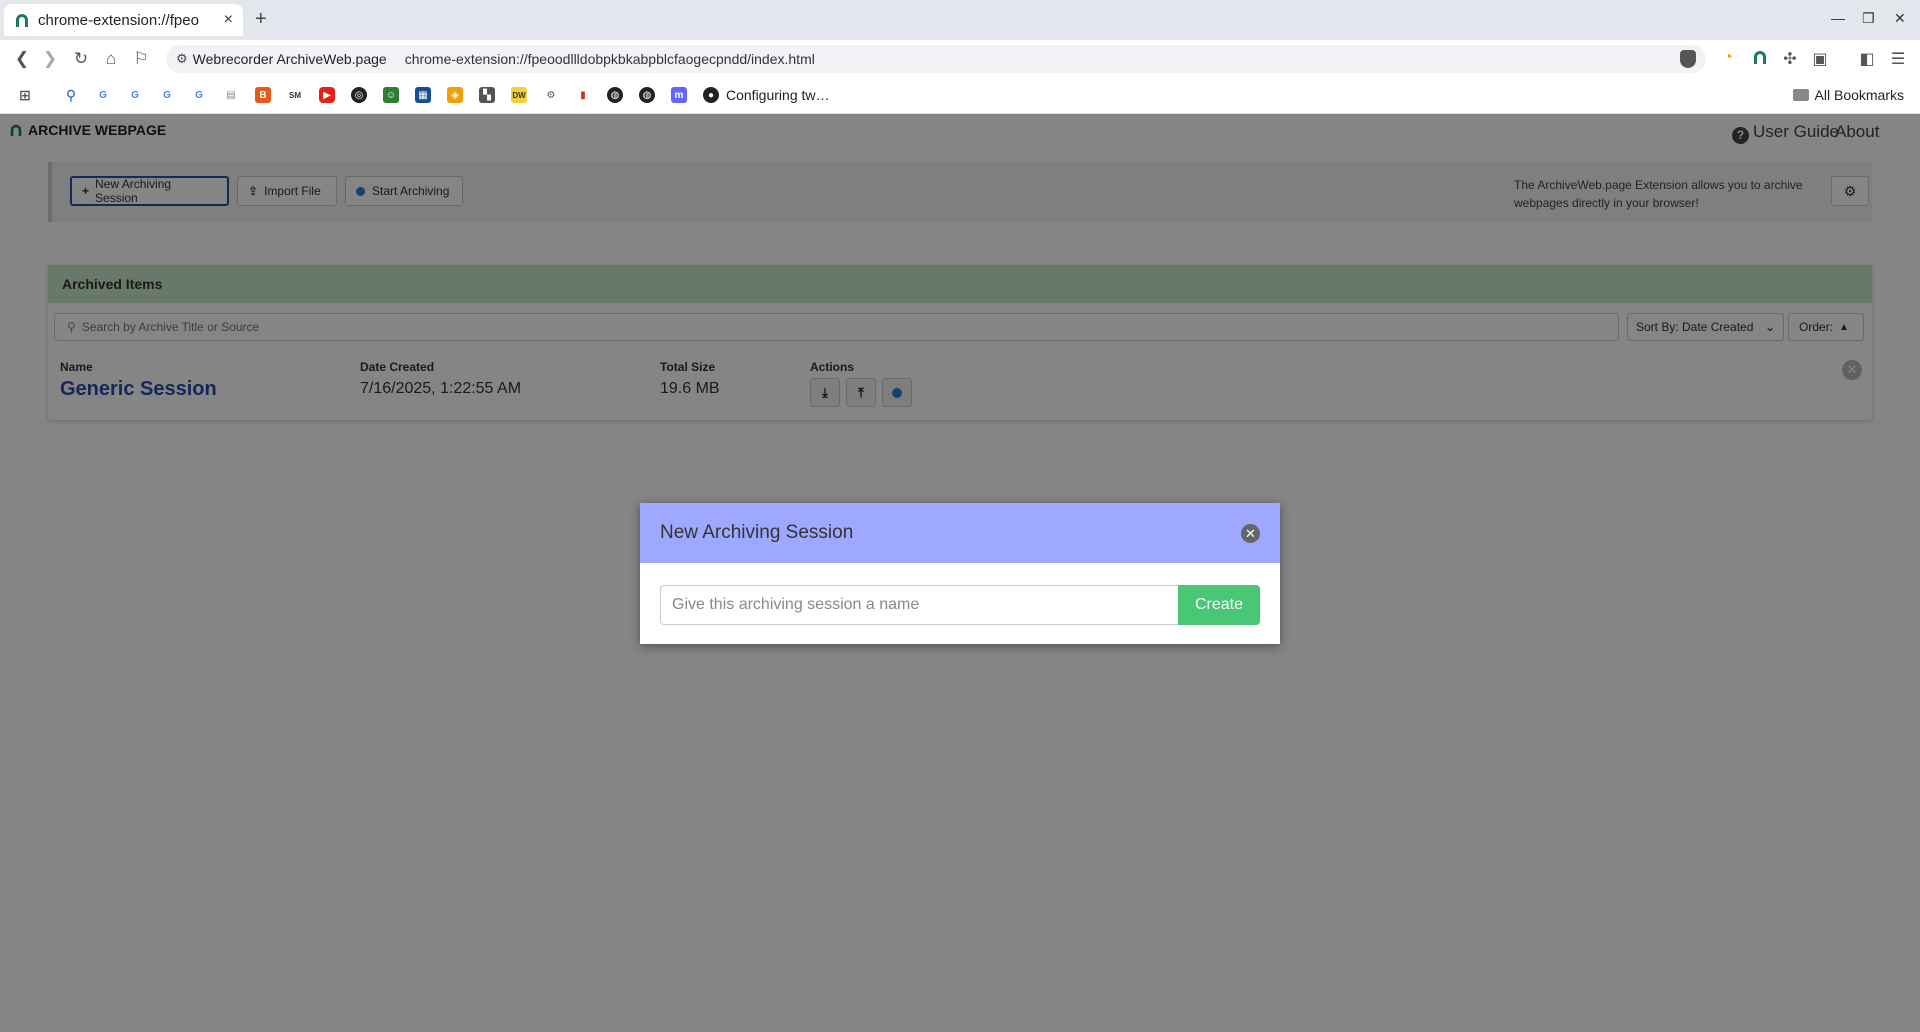 Image resolution: width=1920 pixels, height=1032 pixels. What do you see at coordinates (228, 20) in the screenshot?
I see `tab-close-icon: ×` at bounding box center [228, 20].